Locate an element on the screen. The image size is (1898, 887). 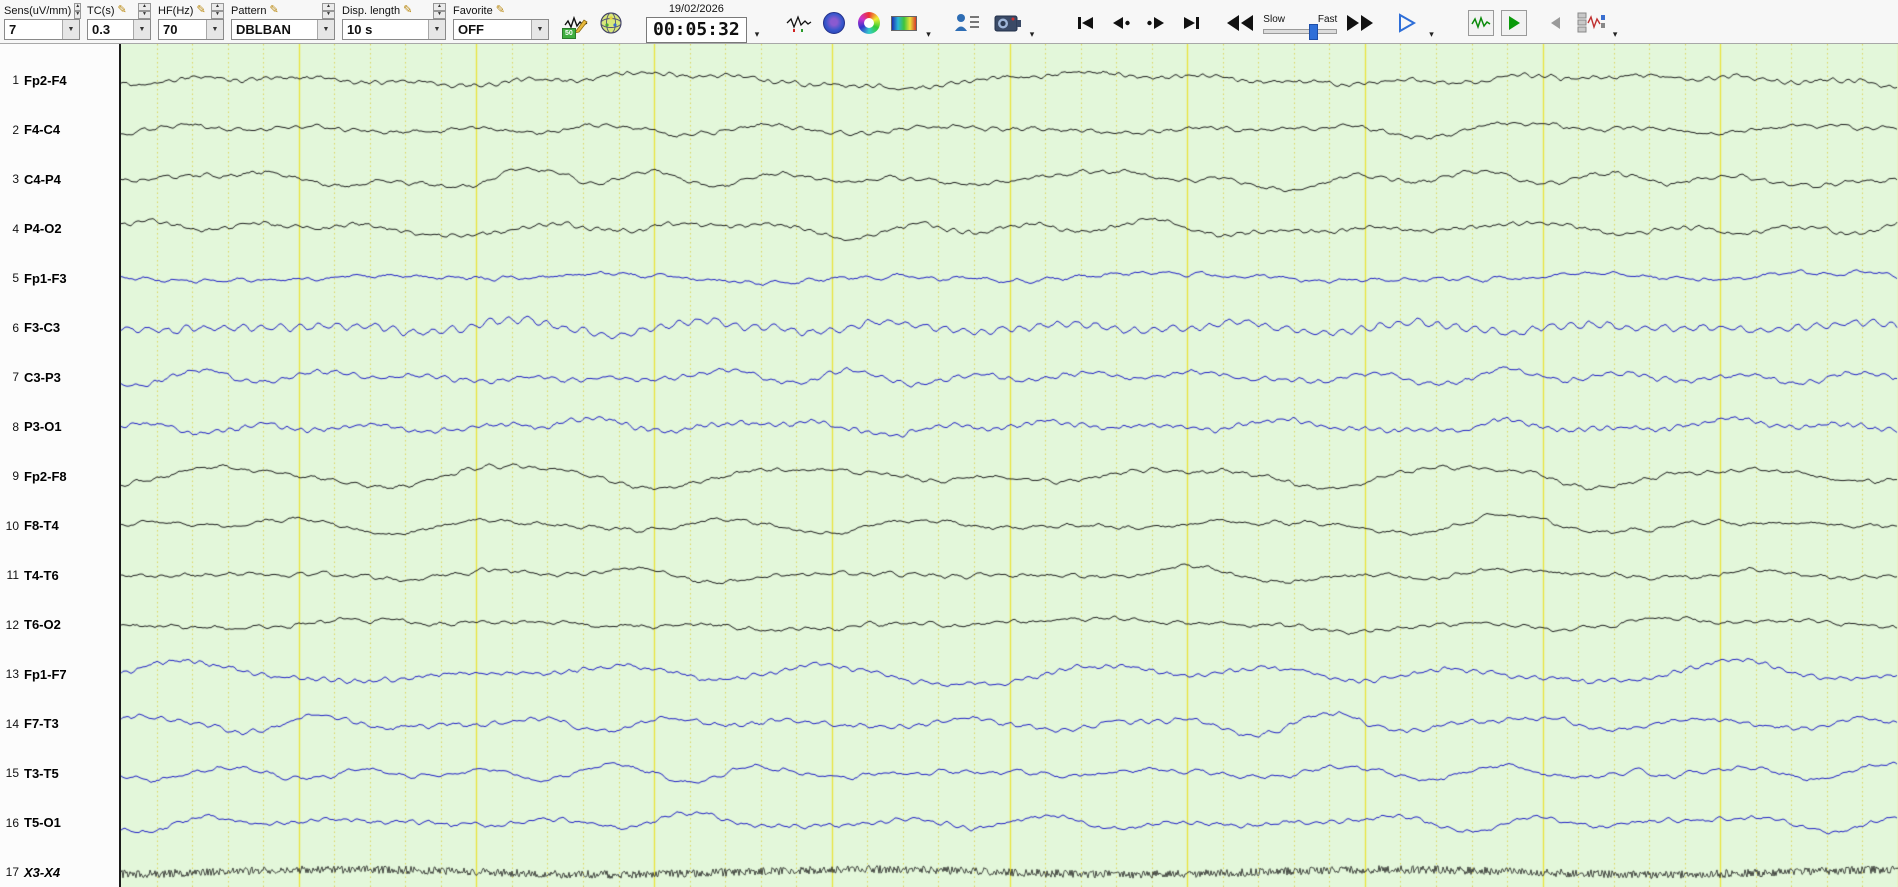
fast-label: Fast is located at coordinates (1327, 19).